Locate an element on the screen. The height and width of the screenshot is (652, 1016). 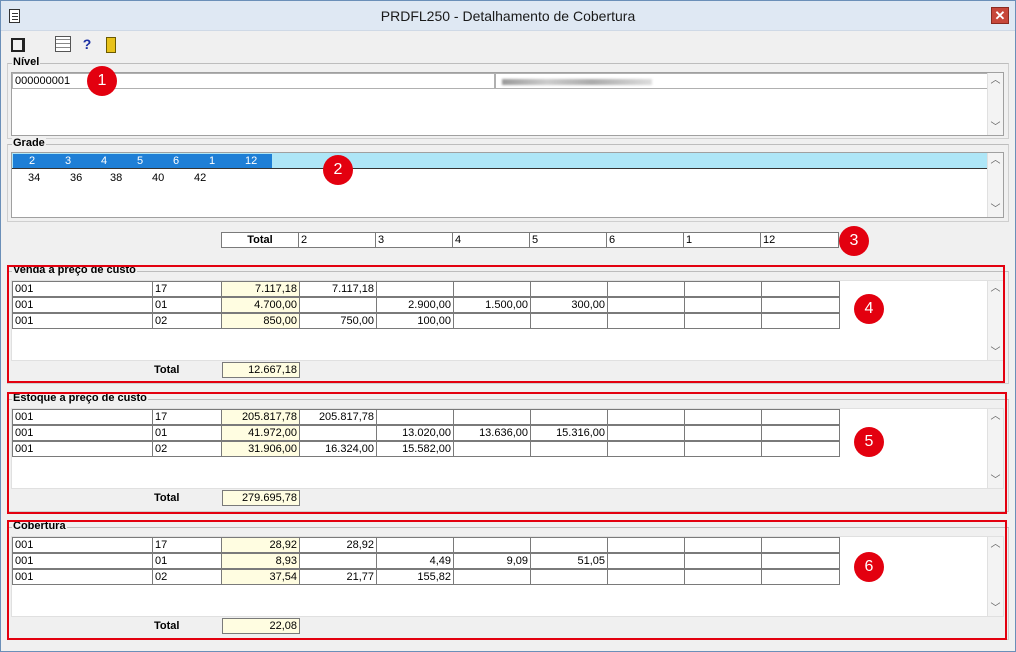
grade-size-1: 1 is located at coordinates (212, 161).